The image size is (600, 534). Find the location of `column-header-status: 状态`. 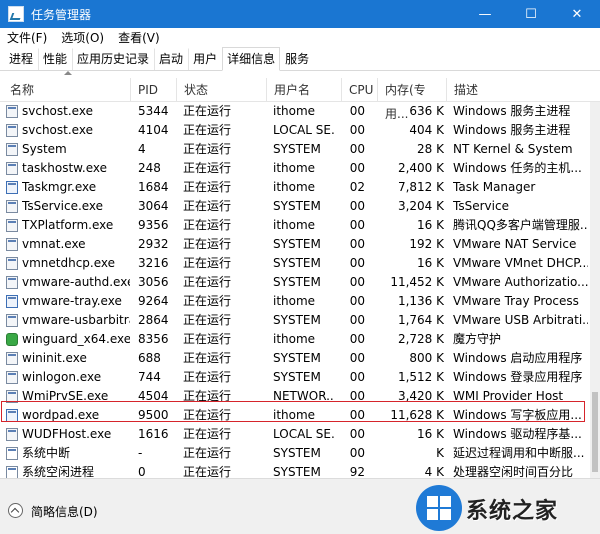

column-header-status: 状态 is located at coordinates (222, 90).